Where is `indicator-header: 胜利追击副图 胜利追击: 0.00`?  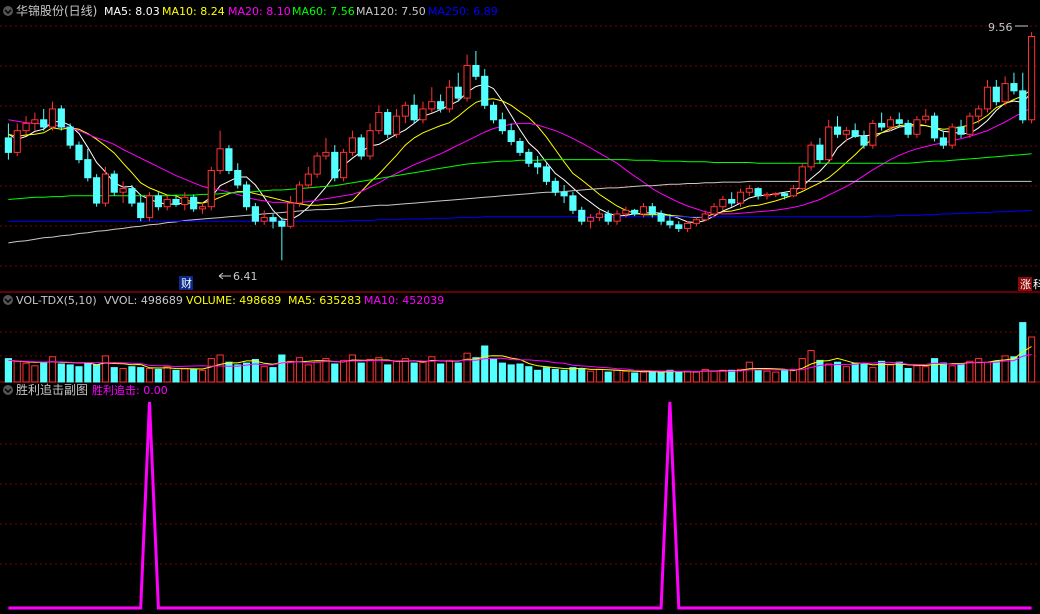
indicator-header: 胜利追击副图 胜利追击: 0.00 is located at coordinates (85, 389).